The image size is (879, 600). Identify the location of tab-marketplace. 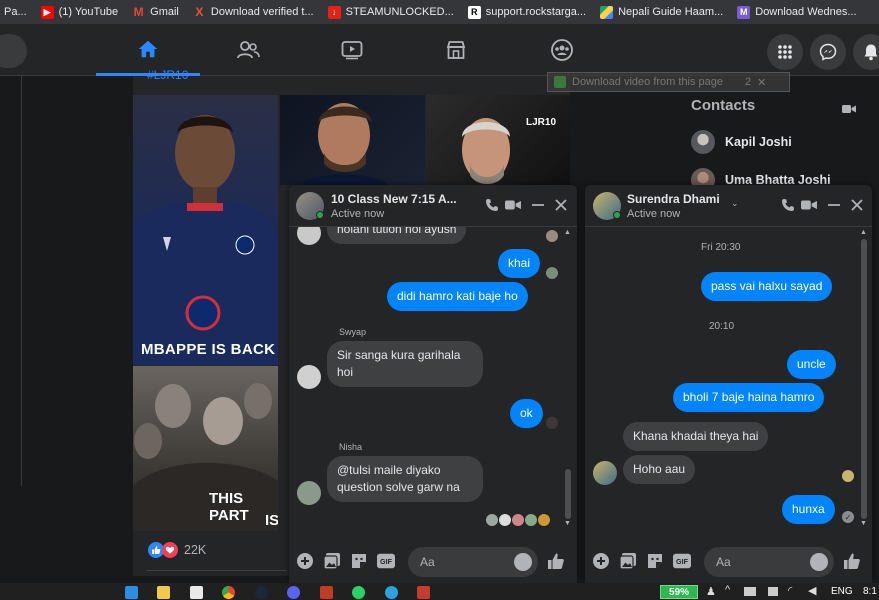
(456, 50).